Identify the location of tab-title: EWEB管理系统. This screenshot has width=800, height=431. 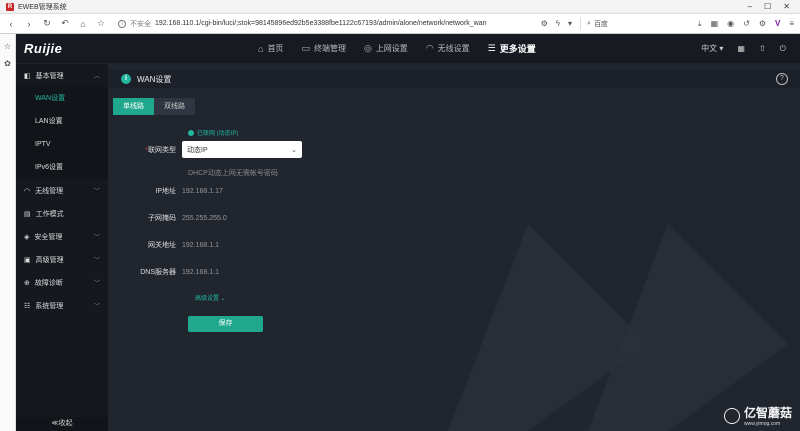
(42, 7).